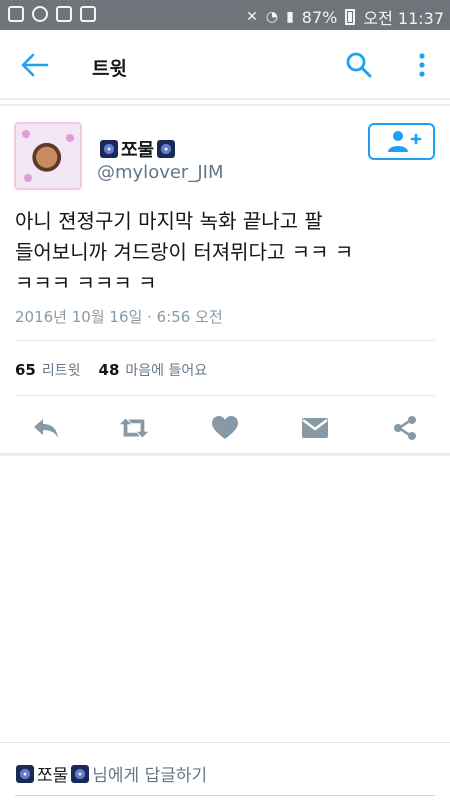 This screenshot has height=800, width=450. I want to click on more-vertical-icon, so click(422, 65).